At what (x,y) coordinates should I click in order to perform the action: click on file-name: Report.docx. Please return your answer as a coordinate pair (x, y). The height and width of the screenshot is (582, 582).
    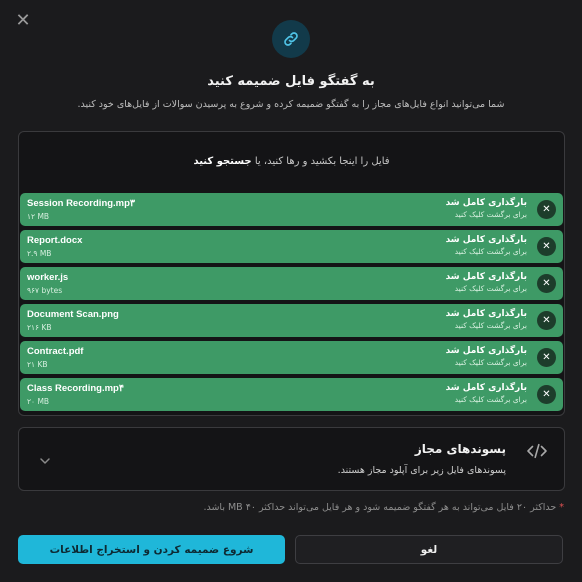
    Looking at the image, I should click on (55, 240).